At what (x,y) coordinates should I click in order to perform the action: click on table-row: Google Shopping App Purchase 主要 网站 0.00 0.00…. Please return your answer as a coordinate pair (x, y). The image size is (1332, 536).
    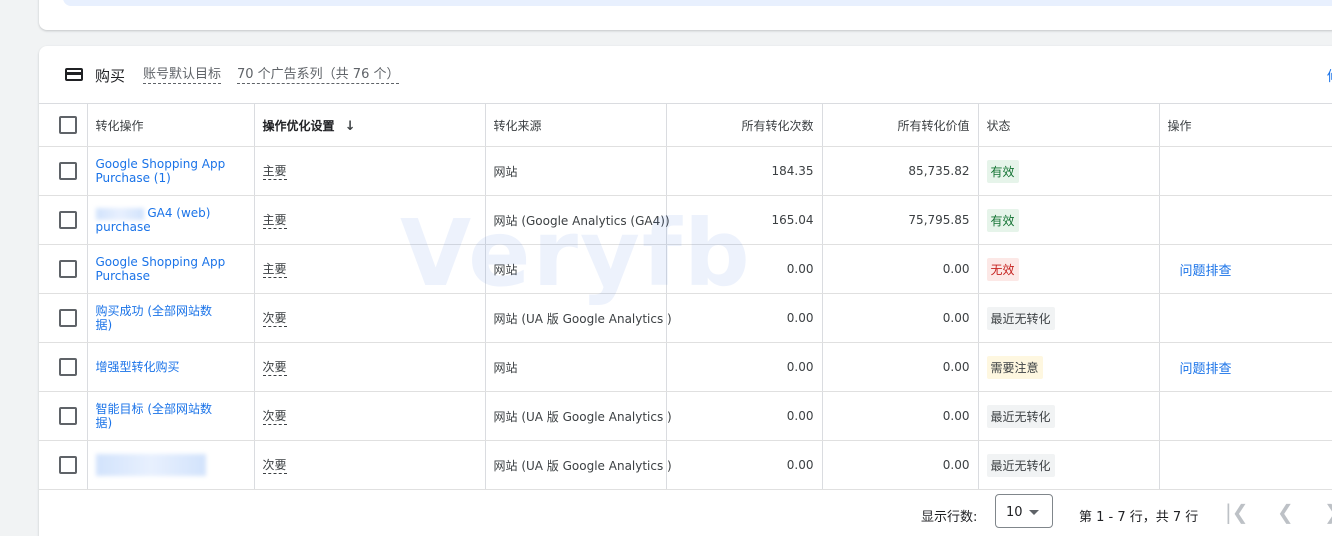
    Looking at the image, I should click on (685, 269).